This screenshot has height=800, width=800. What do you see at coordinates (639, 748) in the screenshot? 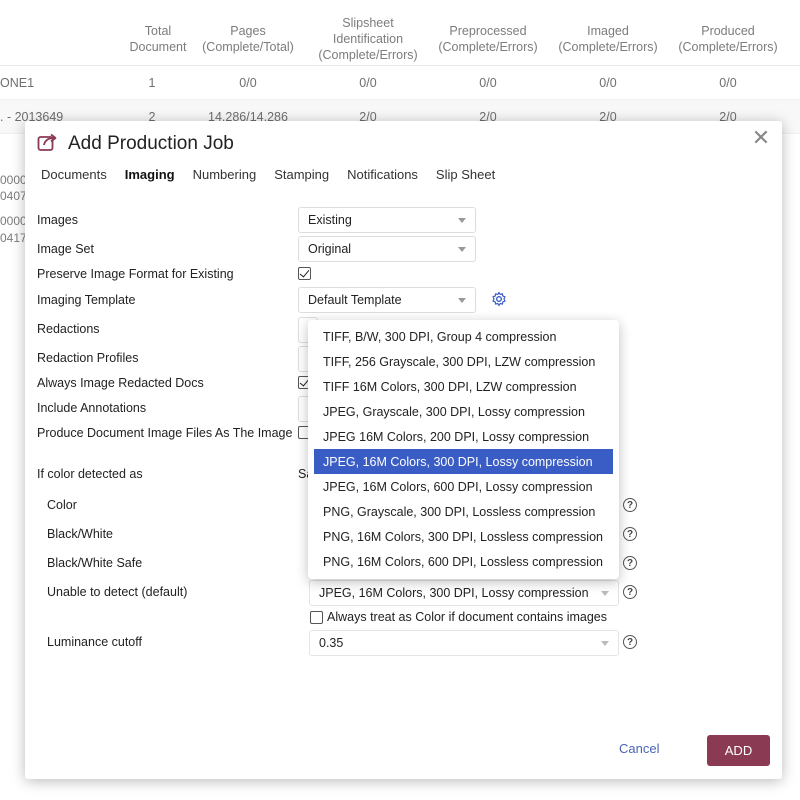
I see `cancel-button: Cancel` at bounding box center [639, 748].